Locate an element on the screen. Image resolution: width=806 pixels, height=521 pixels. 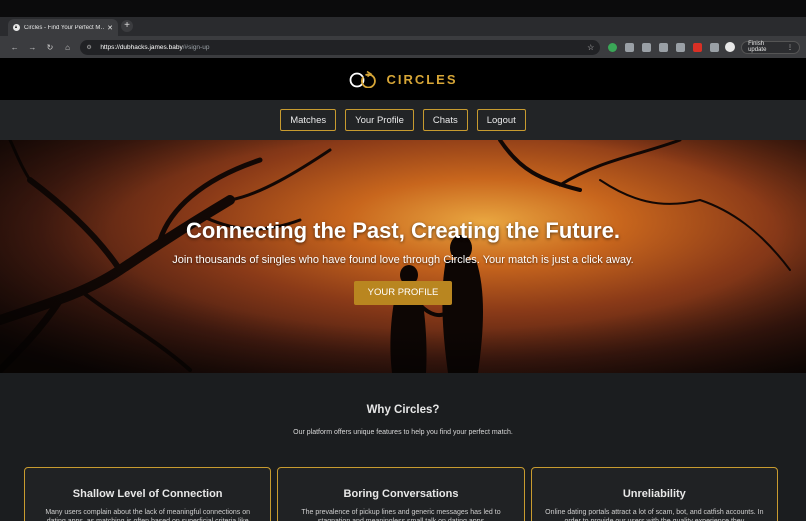
home-icon: ⌂ is located at coordinates (68, 47).